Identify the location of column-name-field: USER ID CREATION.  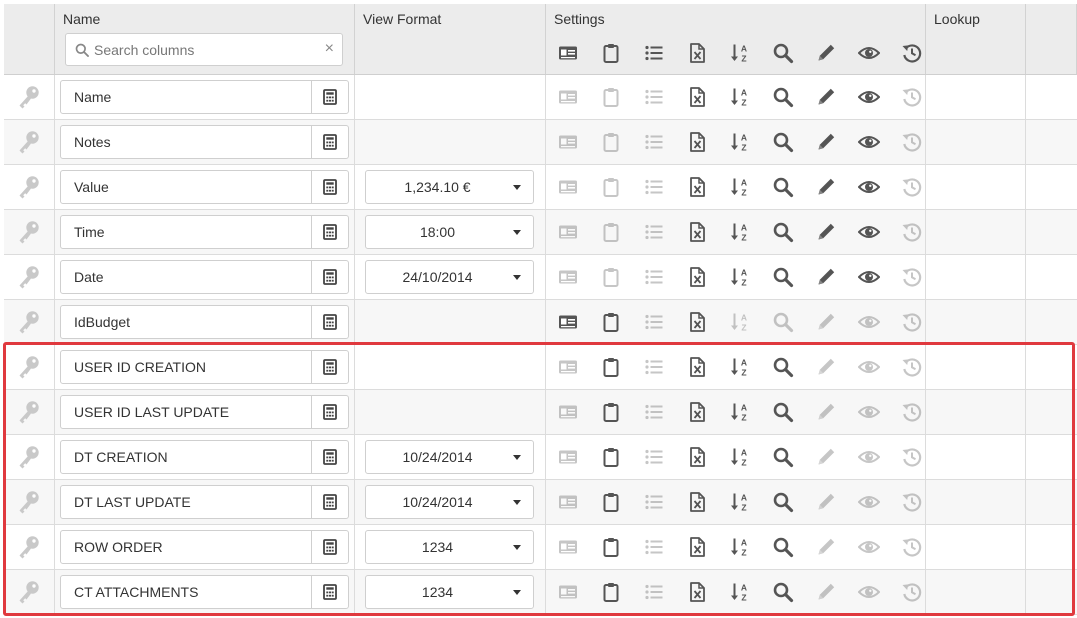
(204, 367).